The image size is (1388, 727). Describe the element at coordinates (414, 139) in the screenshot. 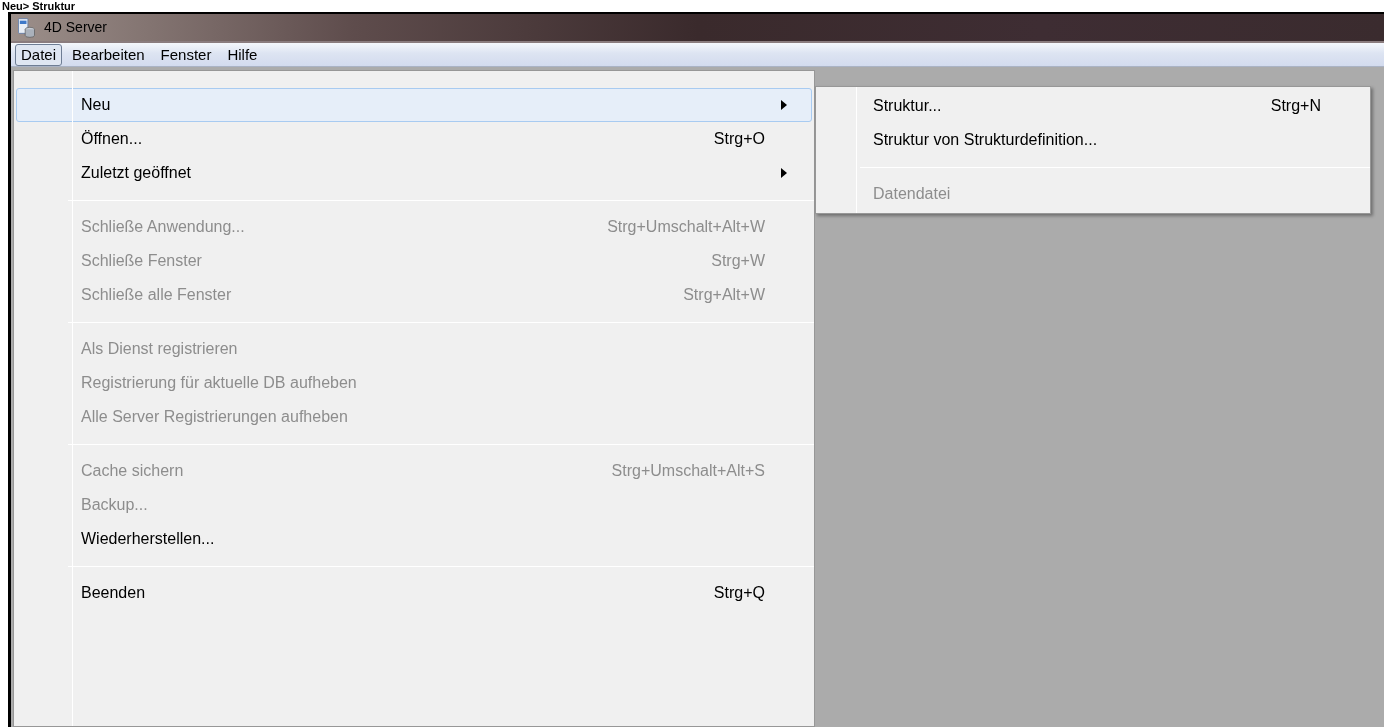

I see `menu-item: Öffnen... Strg+O` at that location.